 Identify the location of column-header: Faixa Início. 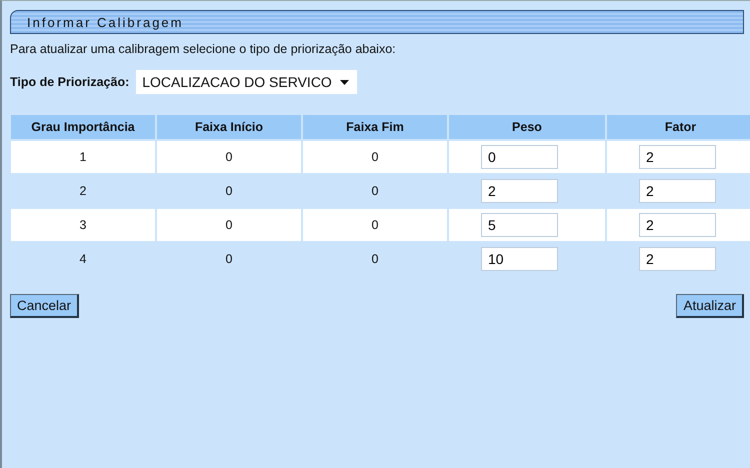
(229, 127).